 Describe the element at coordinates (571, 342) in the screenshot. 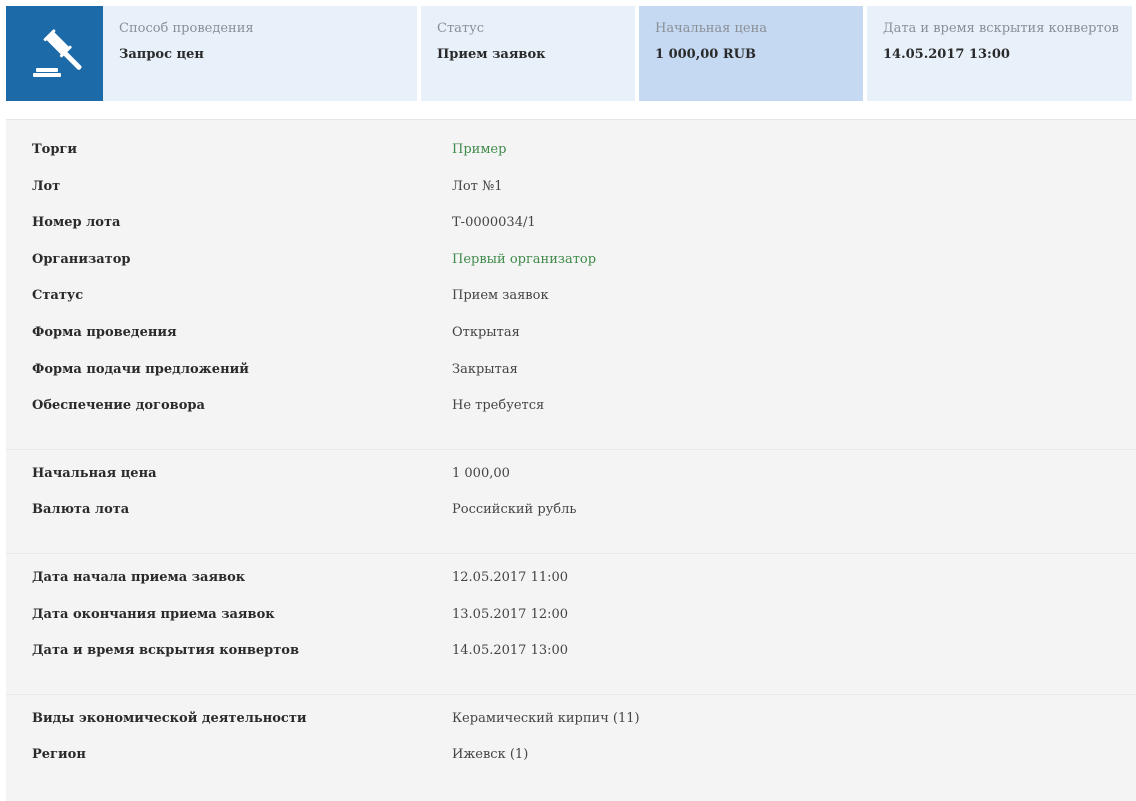

I see `detail-row-procedure-form: Форма проведения Открытая` at that location.